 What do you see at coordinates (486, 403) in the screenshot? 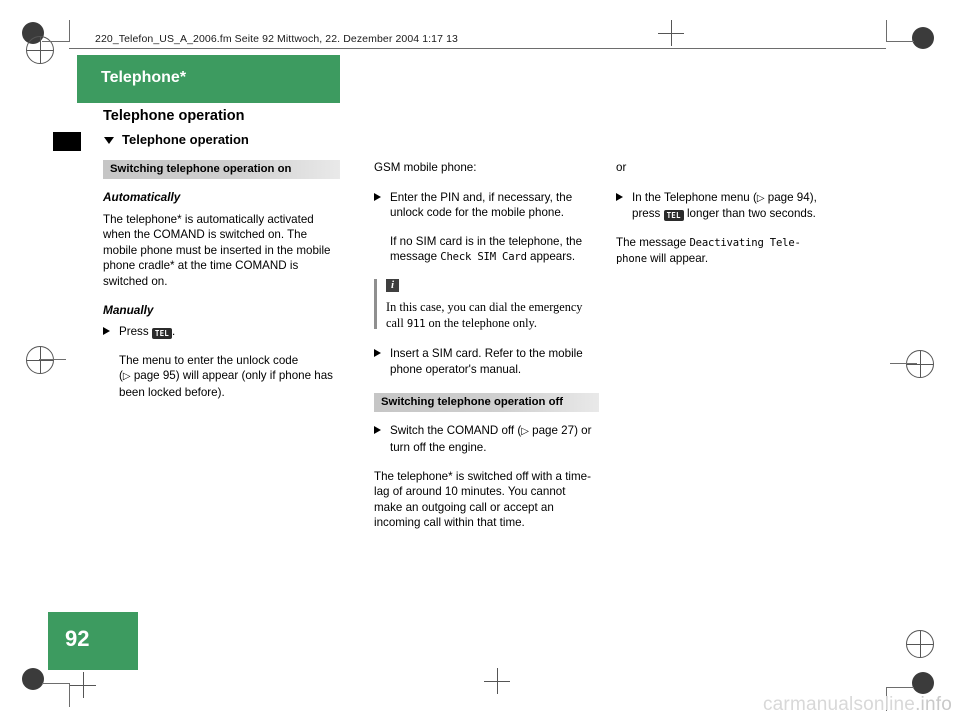
I see `subsection-bar-switch-off: Switching telephone operation off` at bounding box center [486, 403].